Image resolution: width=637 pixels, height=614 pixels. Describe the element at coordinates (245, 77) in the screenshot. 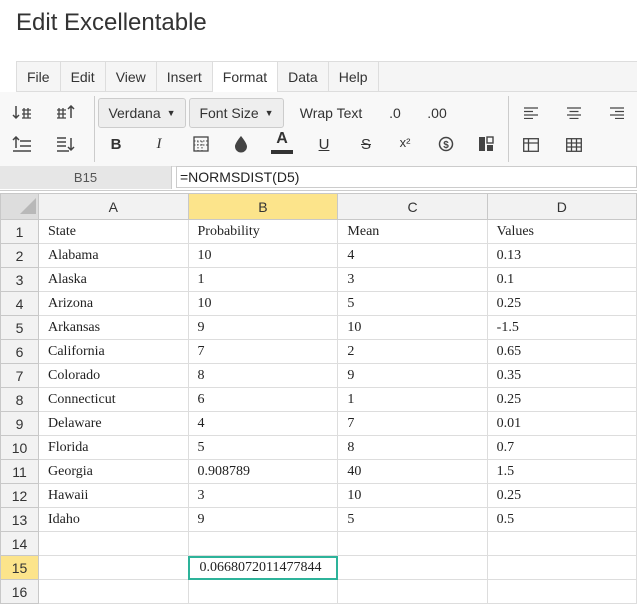

I see `menu-format: Format` at that location.